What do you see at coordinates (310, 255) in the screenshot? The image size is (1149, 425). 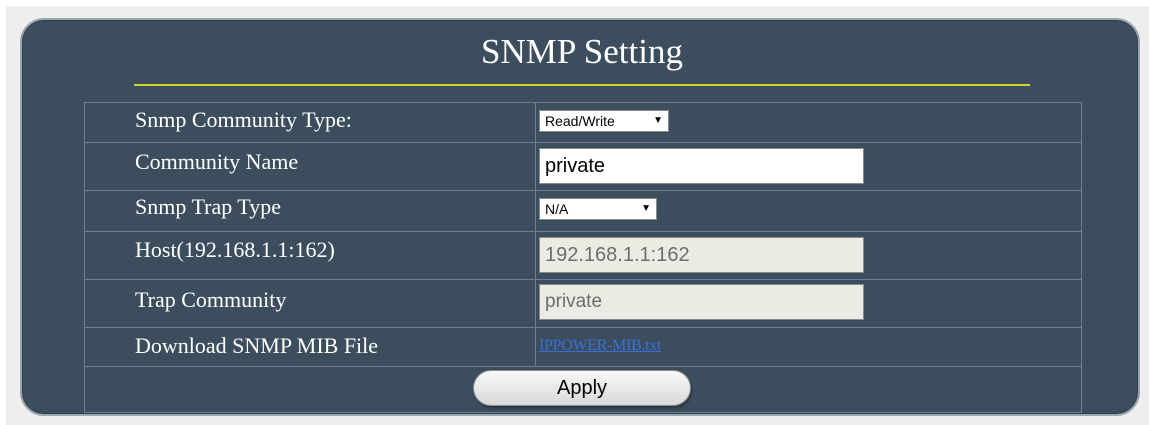 I see `host-label: Host(192.168.1.1:162)` at bounding box center [310, 255].